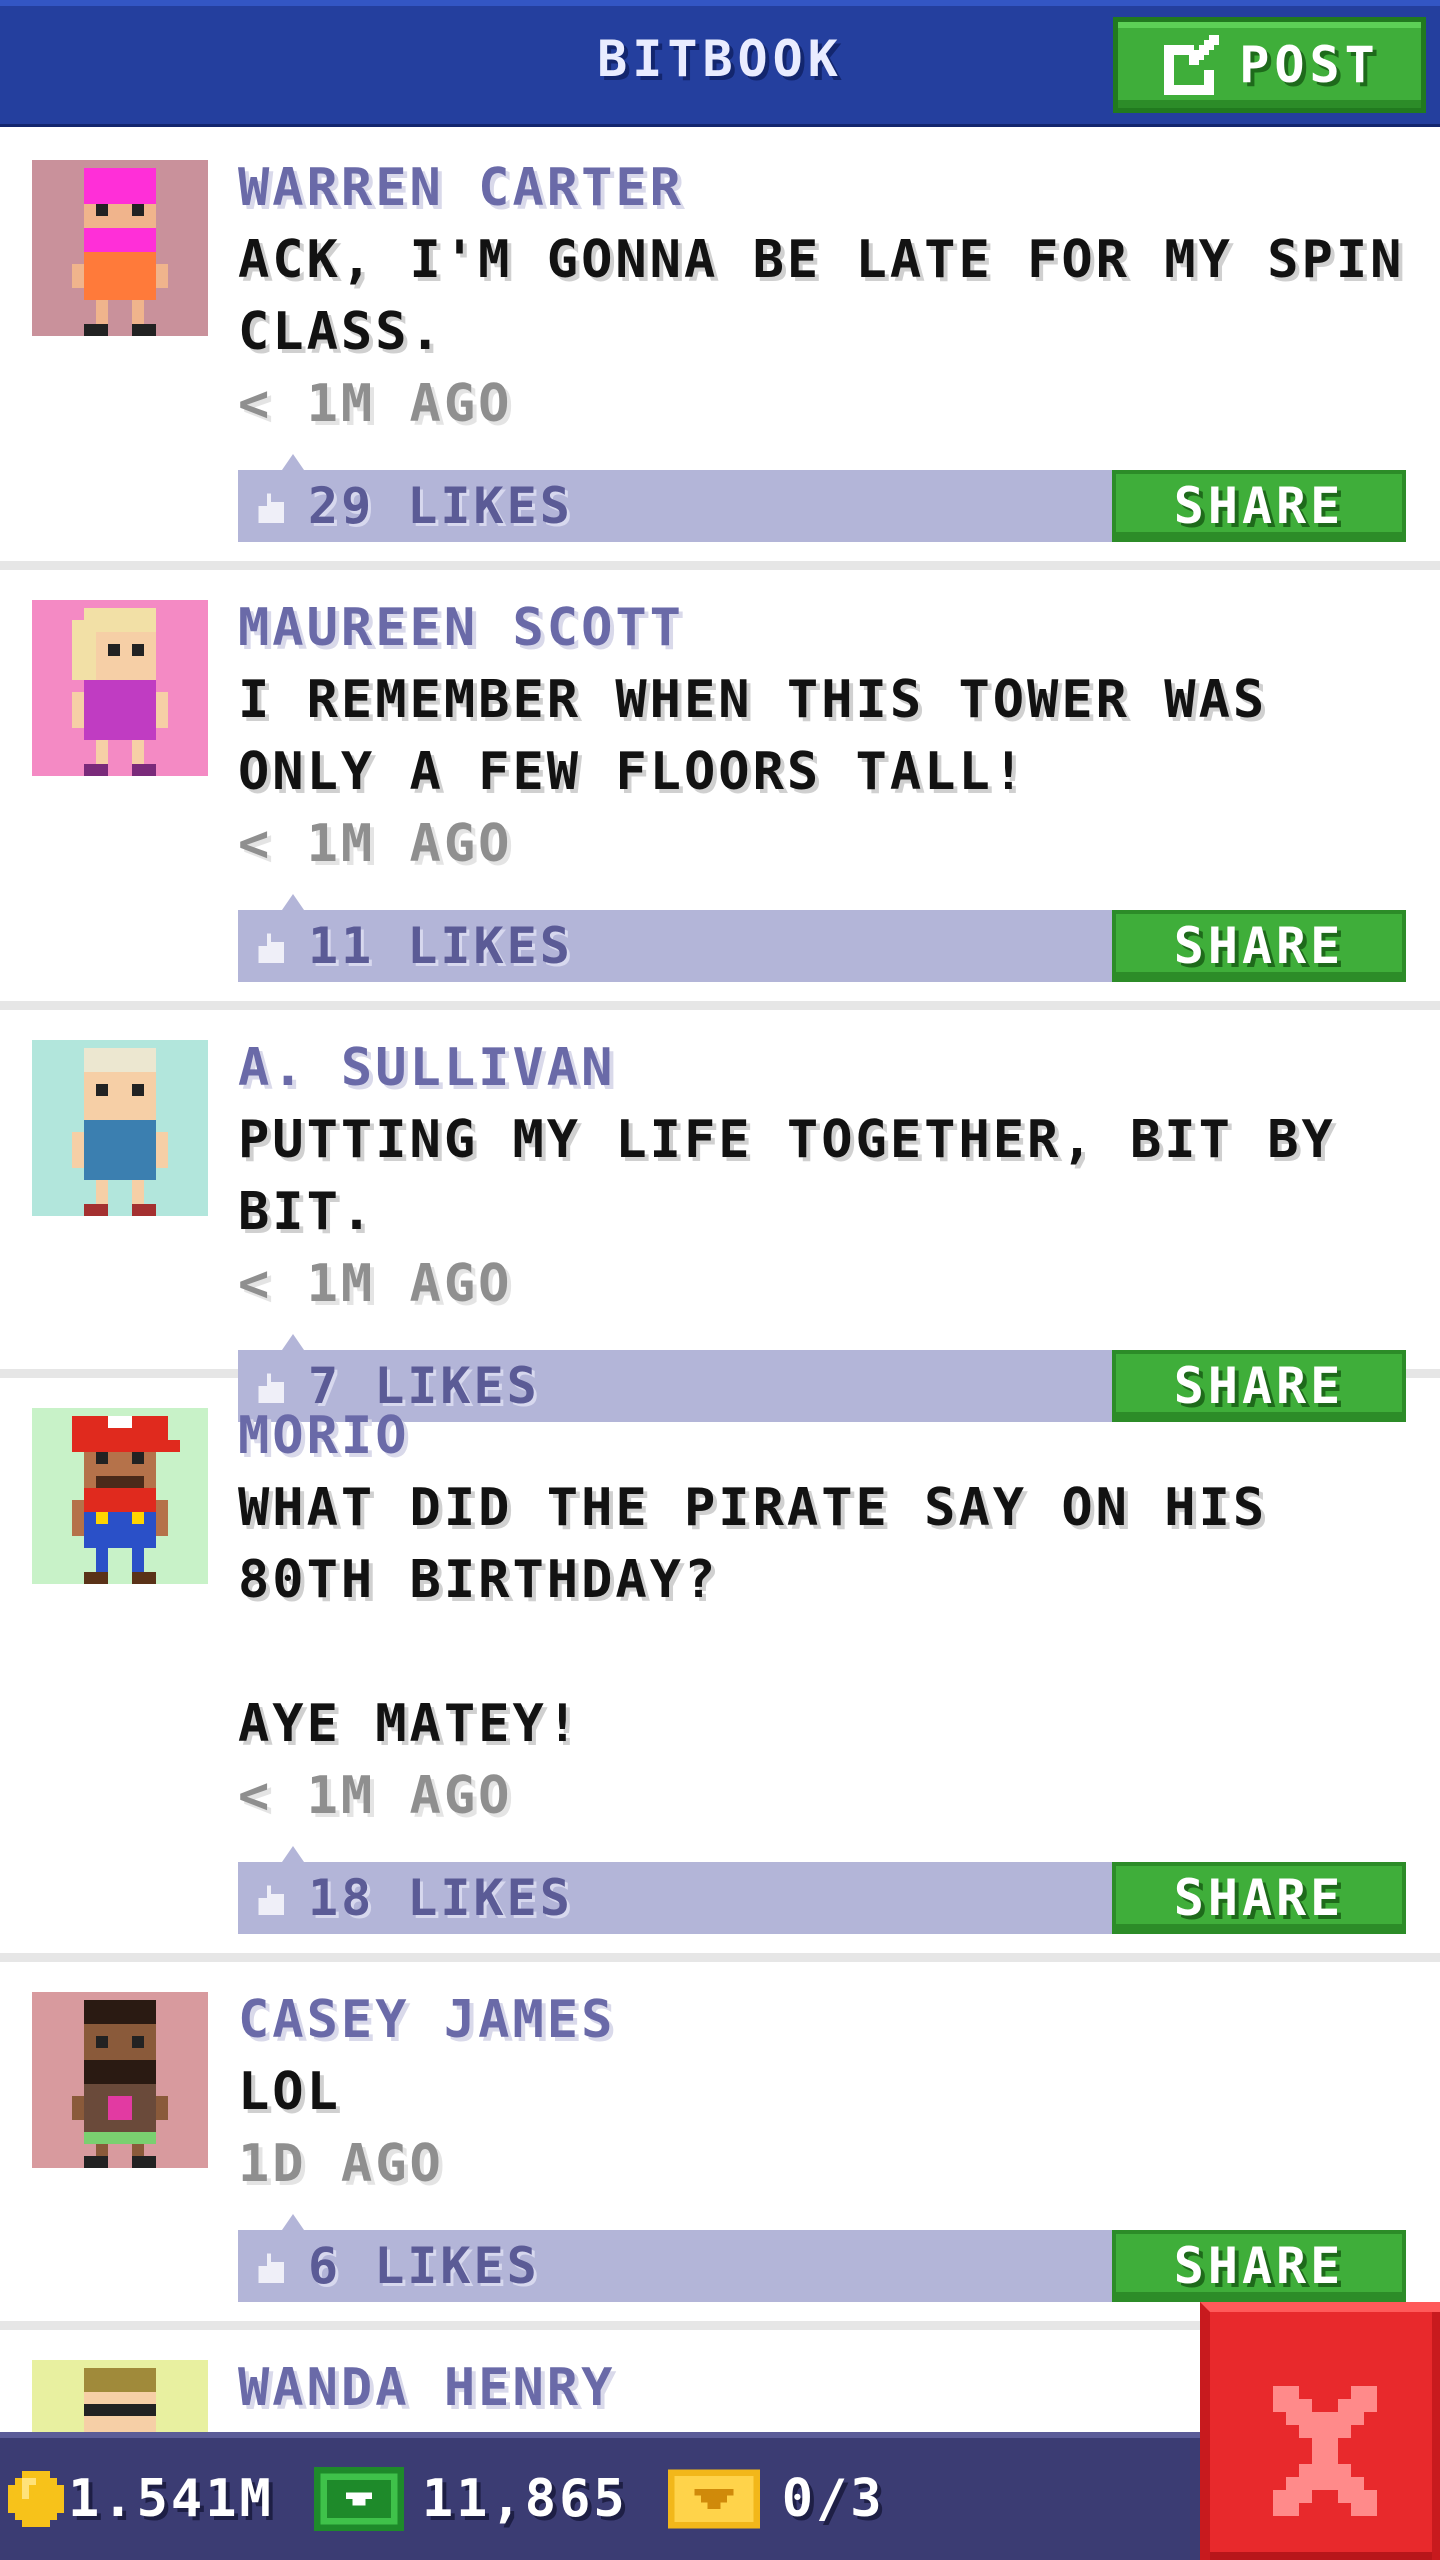 The image size is (1440, 2560). I want to click on like-count-label: 6 LIKES, so click(424, 2266).